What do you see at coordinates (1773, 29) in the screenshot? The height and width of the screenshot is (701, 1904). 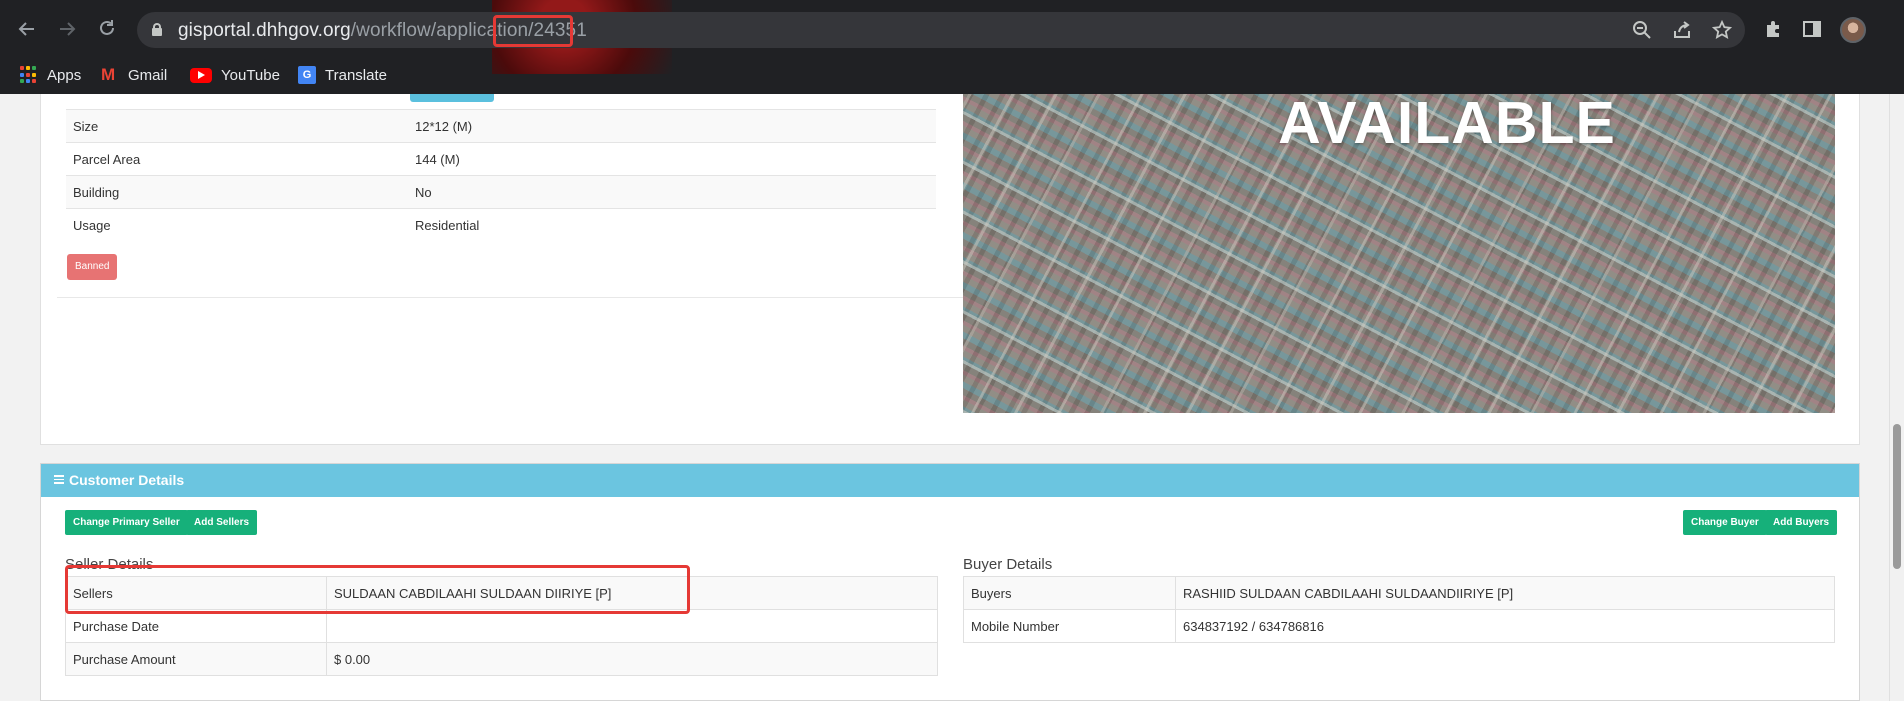 I see `puzzle-icon` at bounding box center [1773, 29].